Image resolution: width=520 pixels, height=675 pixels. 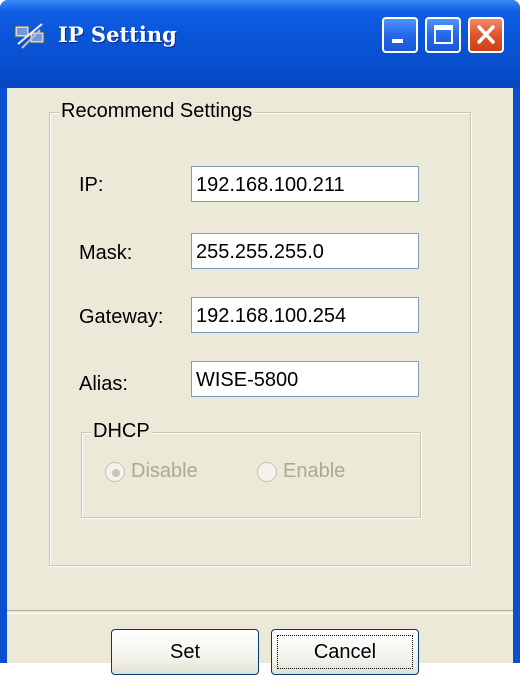 What do you see at coordinates (121, 431) in the screenshot?
I see `dhcp-legend: DHCP` at bounding box center [121, 431].